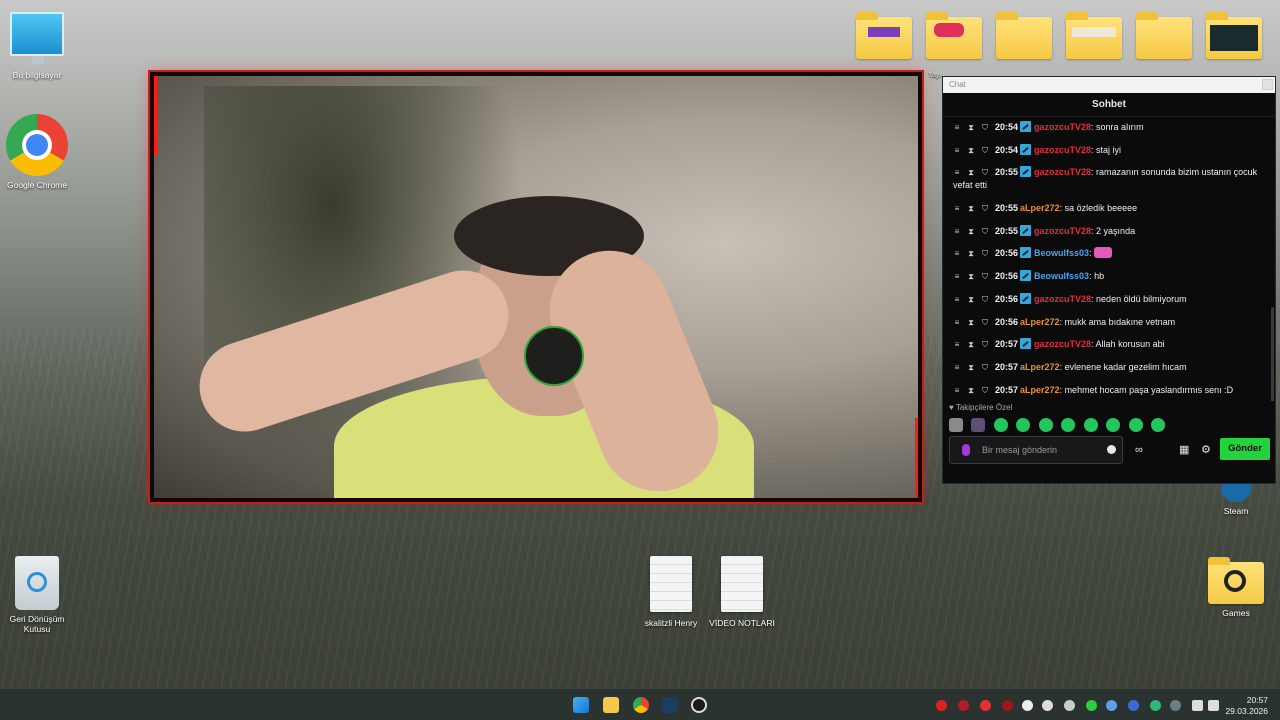  I want to click on desktop-icon-doc: skalitzli Henry, so click(671, 592).